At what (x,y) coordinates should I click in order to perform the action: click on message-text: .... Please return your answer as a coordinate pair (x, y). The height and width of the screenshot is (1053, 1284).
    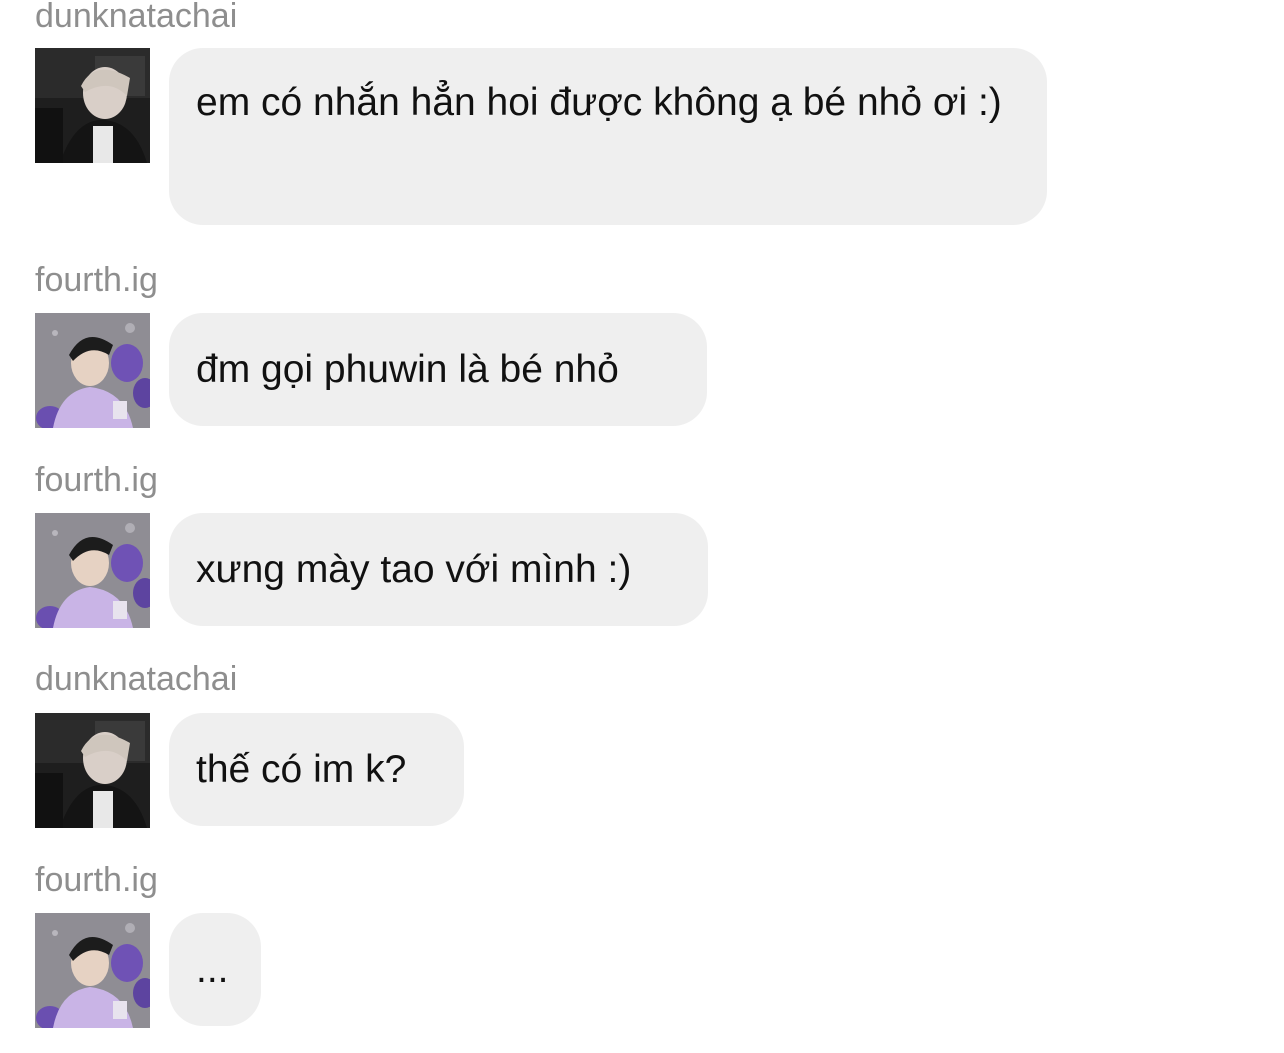
    Looking at the image, I should click on (212, 969).